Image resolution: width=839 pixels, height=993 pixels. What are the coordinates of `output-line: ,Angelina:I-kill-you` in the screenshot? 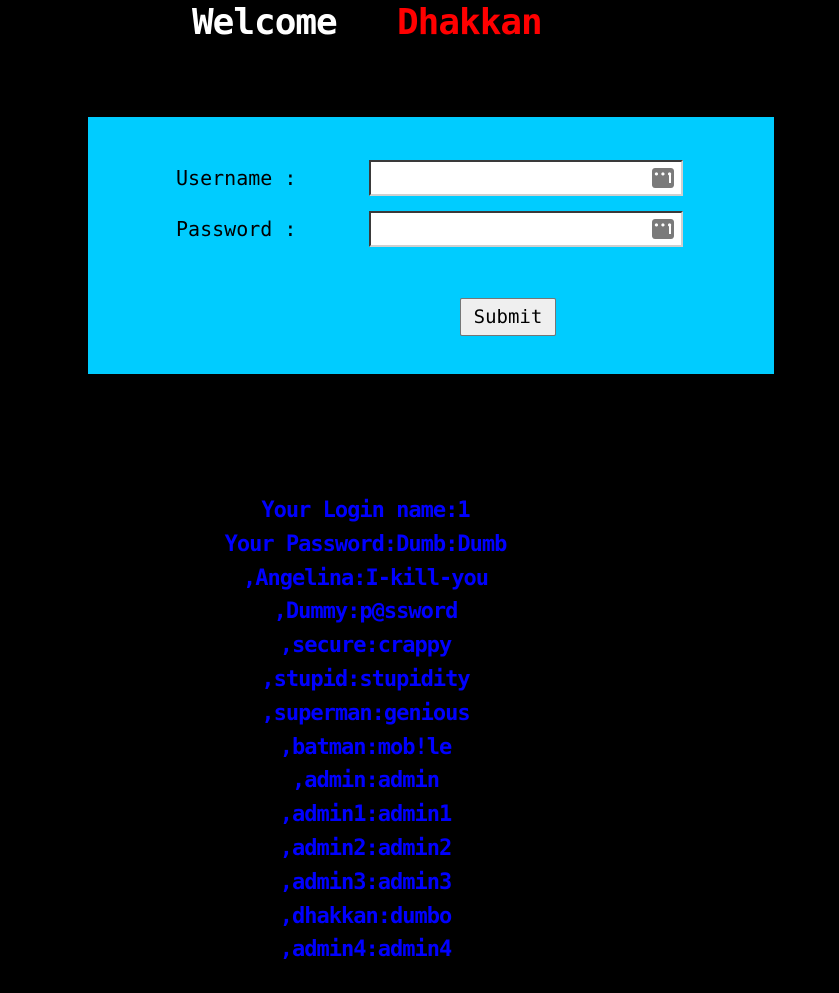 It's located at (366, 578).